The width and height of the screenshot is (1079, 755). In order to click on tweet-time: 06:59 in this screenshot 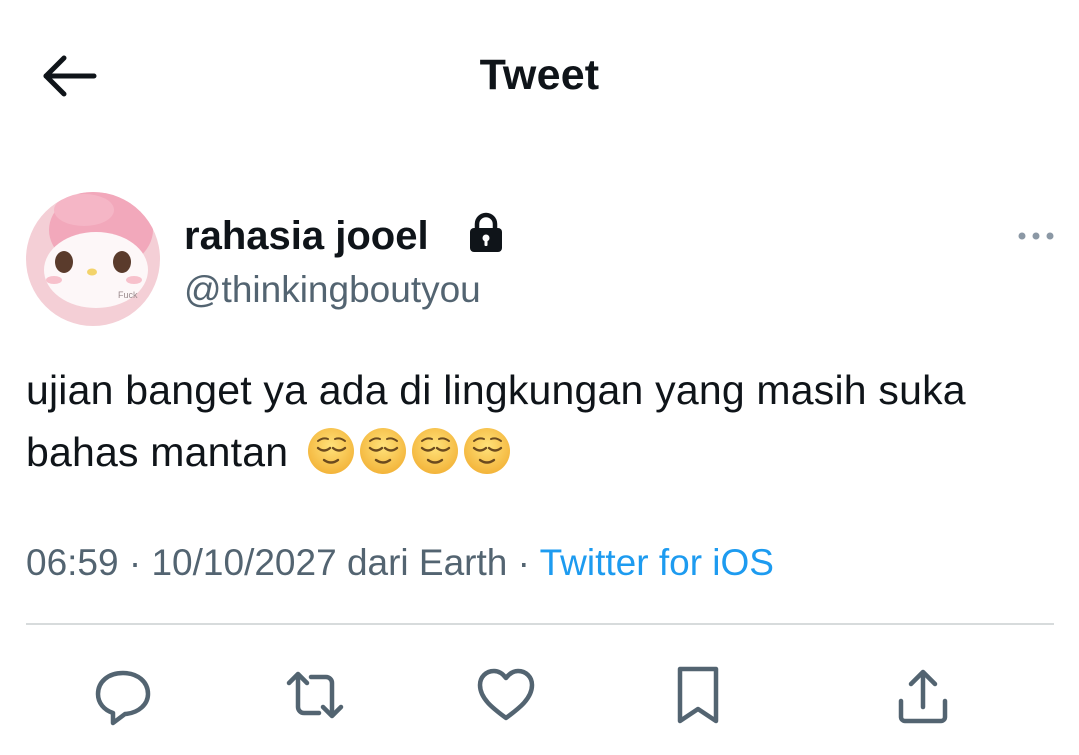, I will do `click(72, 562)`.